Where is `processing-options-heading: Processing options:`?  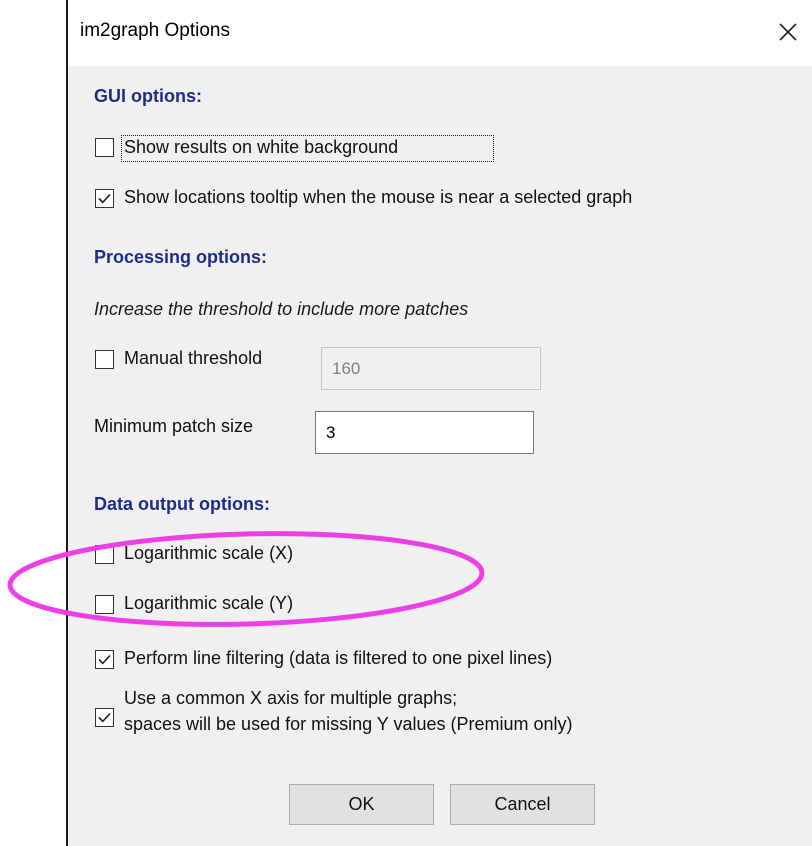
processing-options-heading: Processing options: is located at coordinates (181, 257).